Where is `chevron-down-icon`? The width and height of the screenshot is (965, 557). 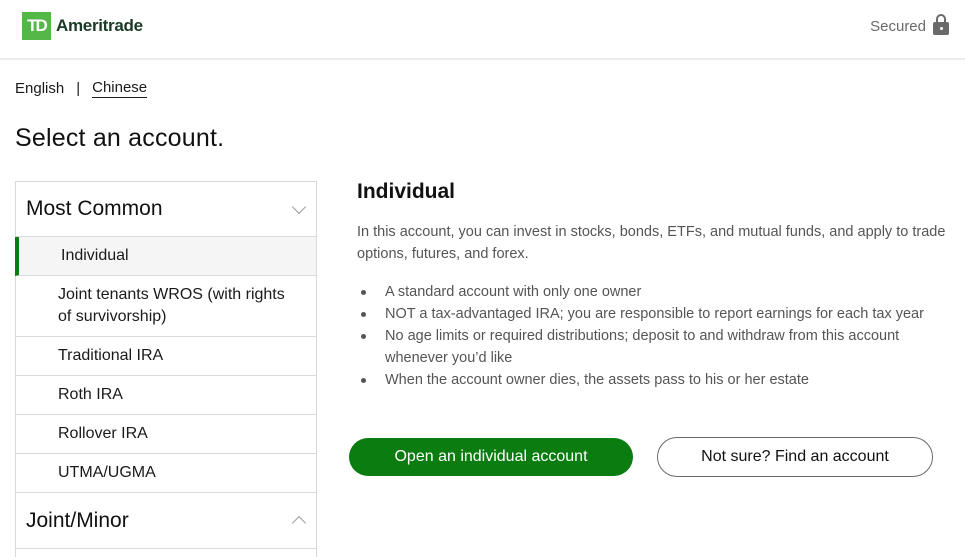 chevron-down-icon is located at coordinates (299, 206).